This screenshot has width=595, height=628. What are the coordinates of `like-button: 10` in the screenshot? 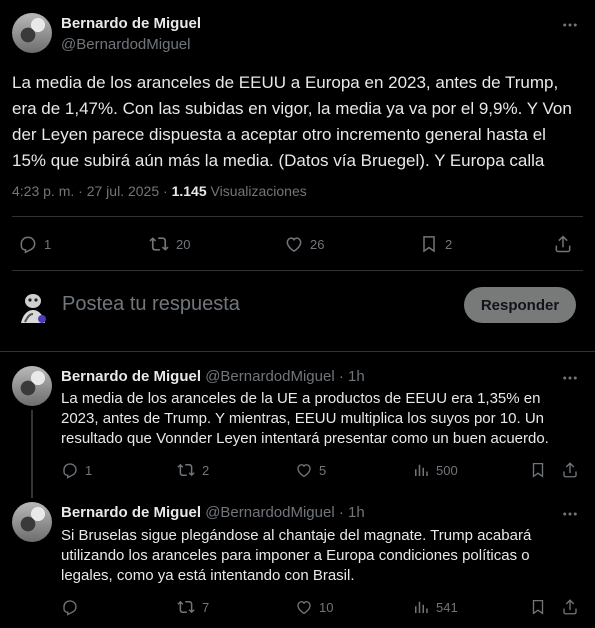 It's located at (314, 607).